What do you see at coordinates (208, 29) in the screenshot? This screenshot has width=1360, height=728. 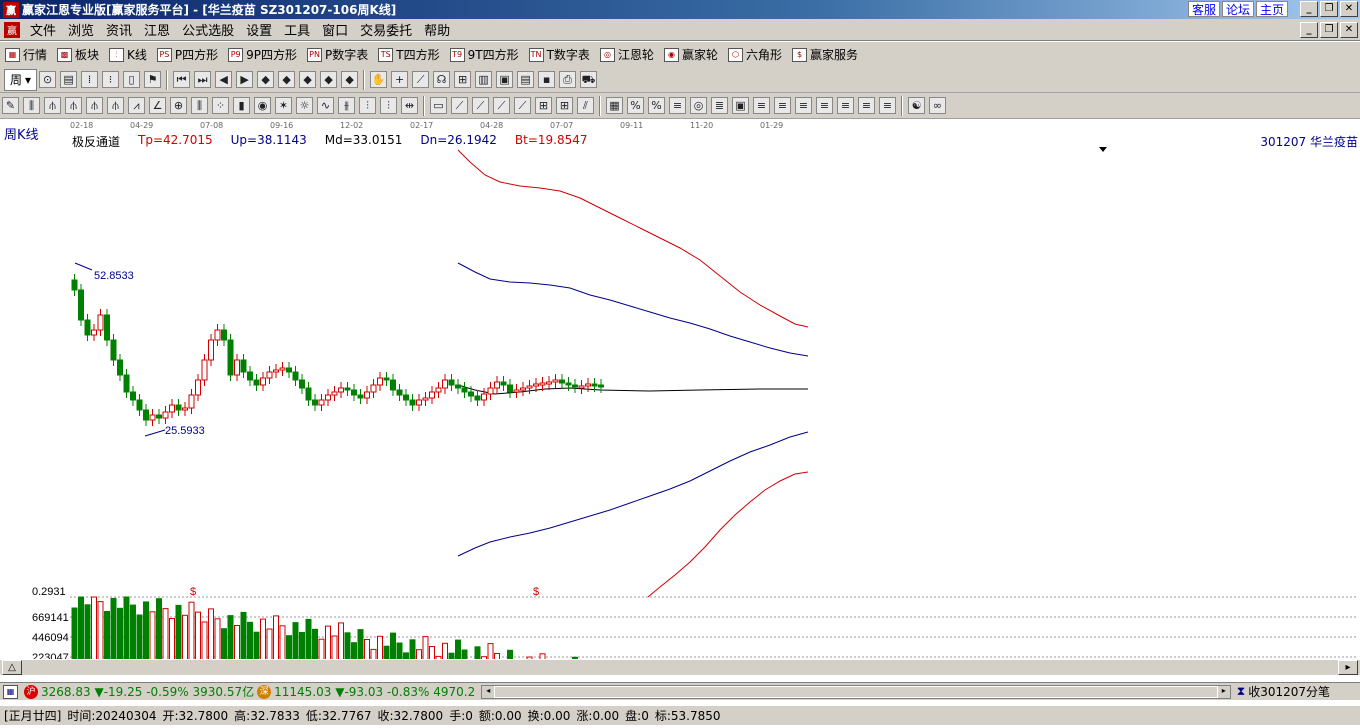 I see `menu-formula: 公式选股` at bounding box center [208, 29].